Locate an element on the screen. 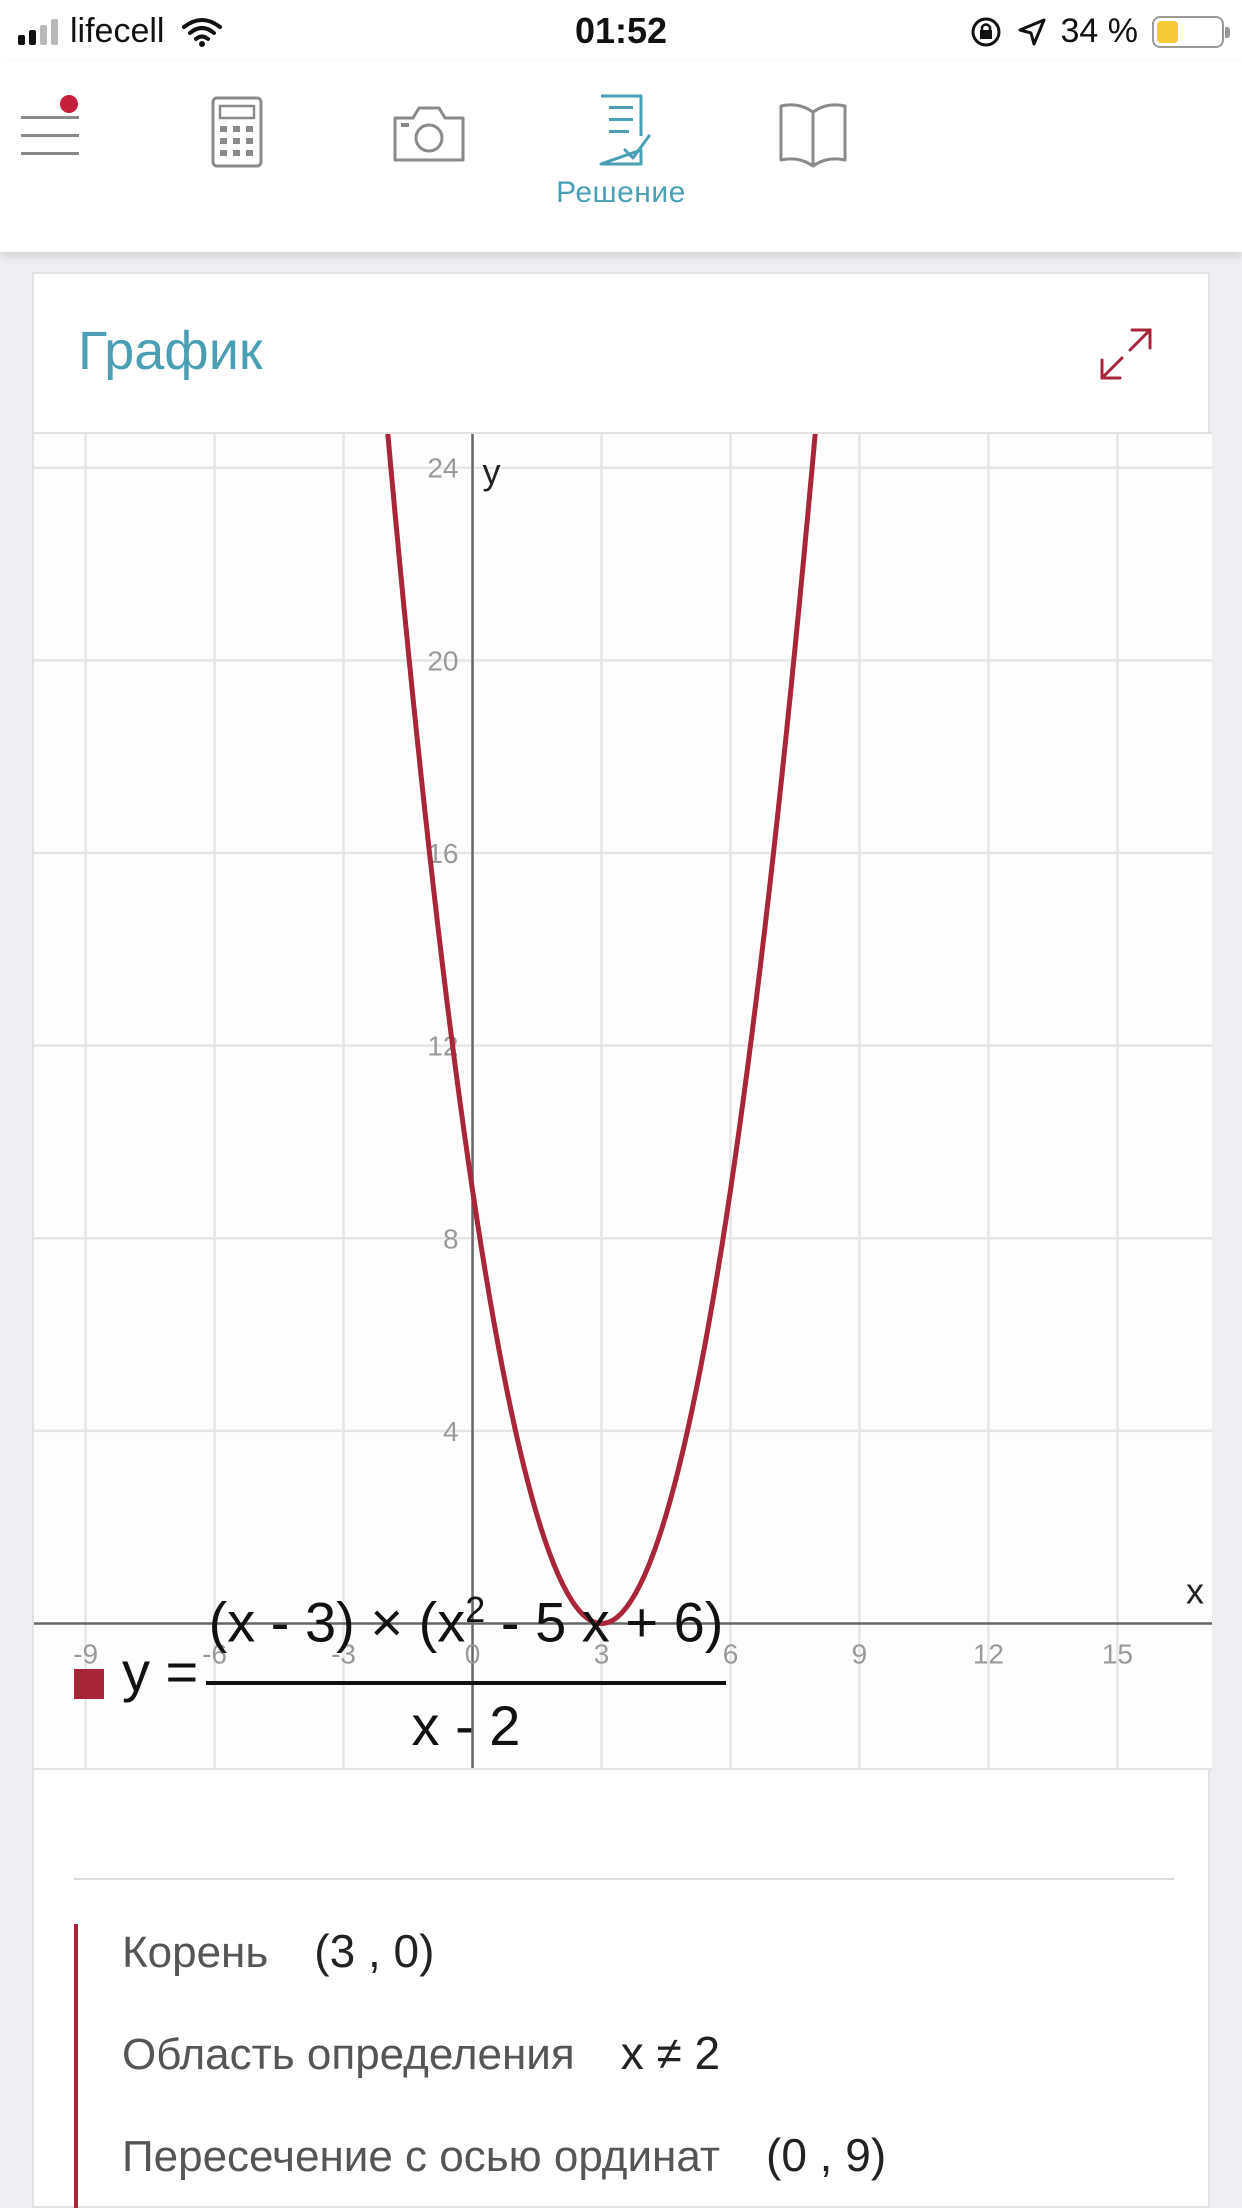 This screenshot has width=1242, height=2208. x-tick-label: 9 is located at coordinates (860, 1654).